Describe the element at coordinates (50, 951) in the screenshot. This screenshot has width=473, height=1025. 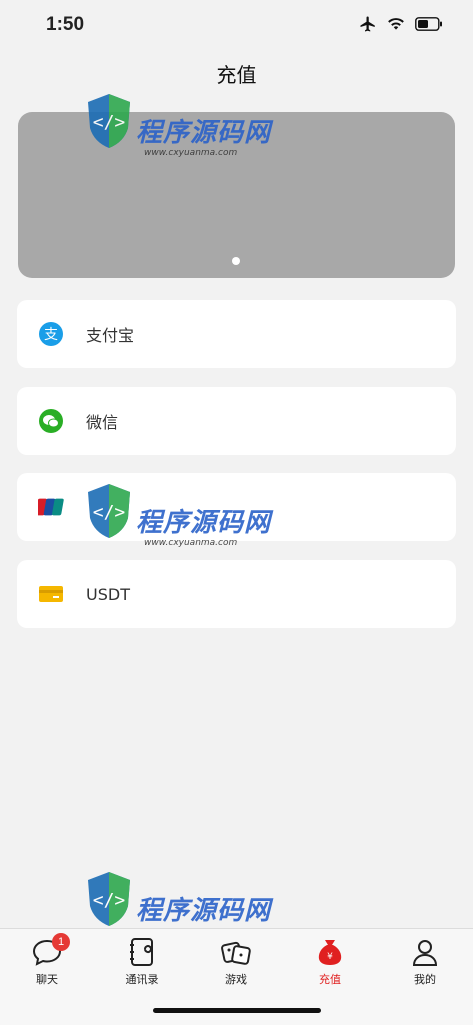
I see `chat-bubble-icon: 1` at that location.